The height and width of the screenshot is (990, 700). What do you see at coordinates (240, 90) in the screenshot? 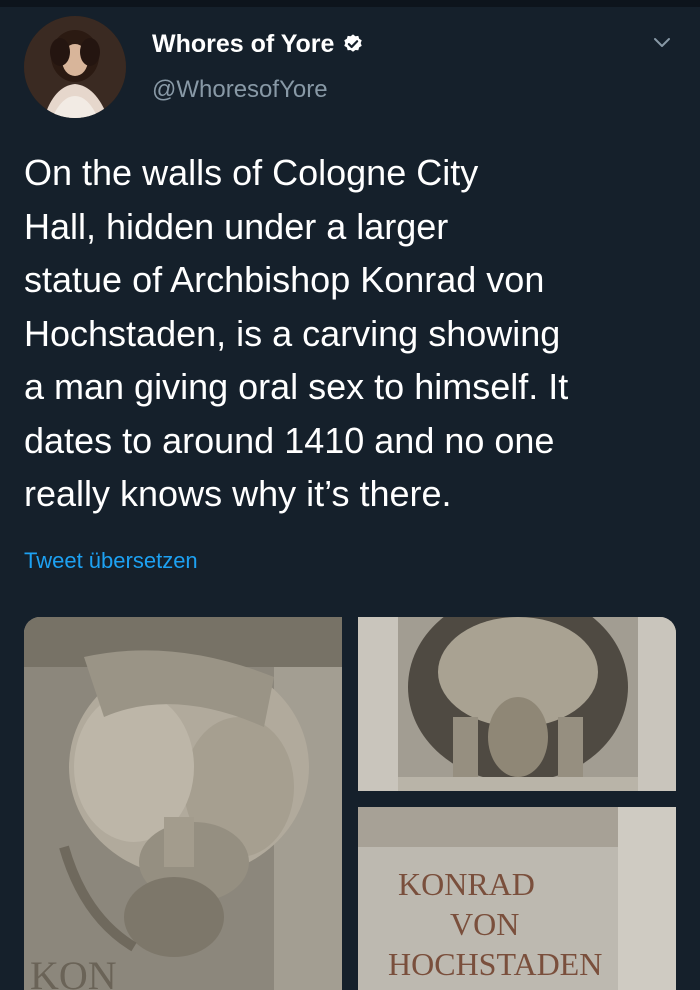
I see `user-handle: @WhoresofYore` at bounding box center [240, 90].